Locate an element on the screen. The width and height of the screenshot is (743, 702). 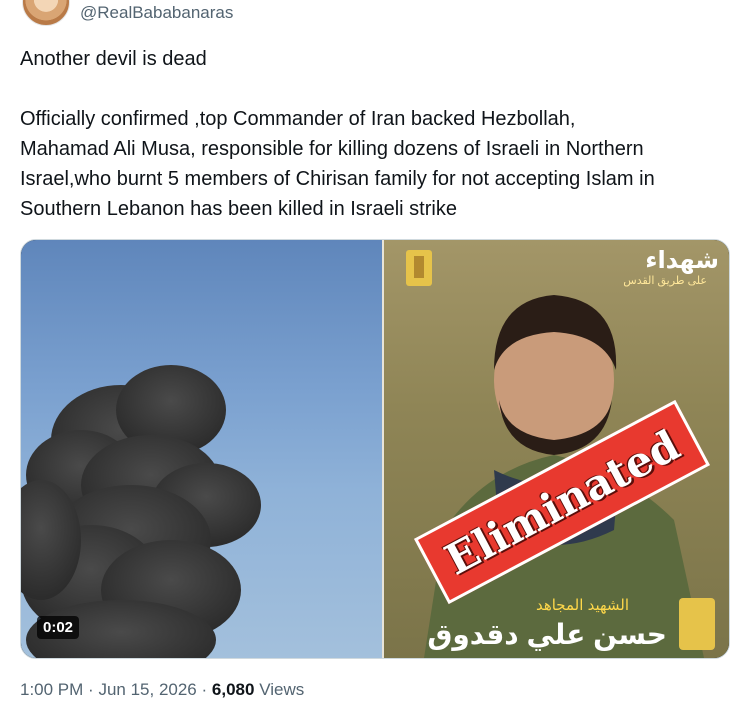
author-handle: @RealBababanaras is located at coordinates (156, 13).